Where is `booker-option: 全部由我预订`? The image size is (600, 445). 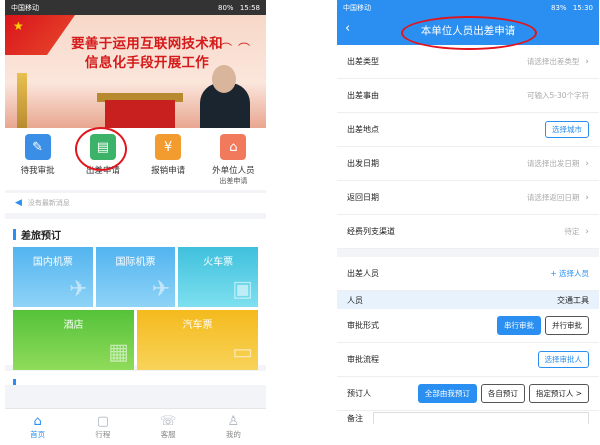
booker-option: 全部由我预订 is located at coordinates (447, 393).